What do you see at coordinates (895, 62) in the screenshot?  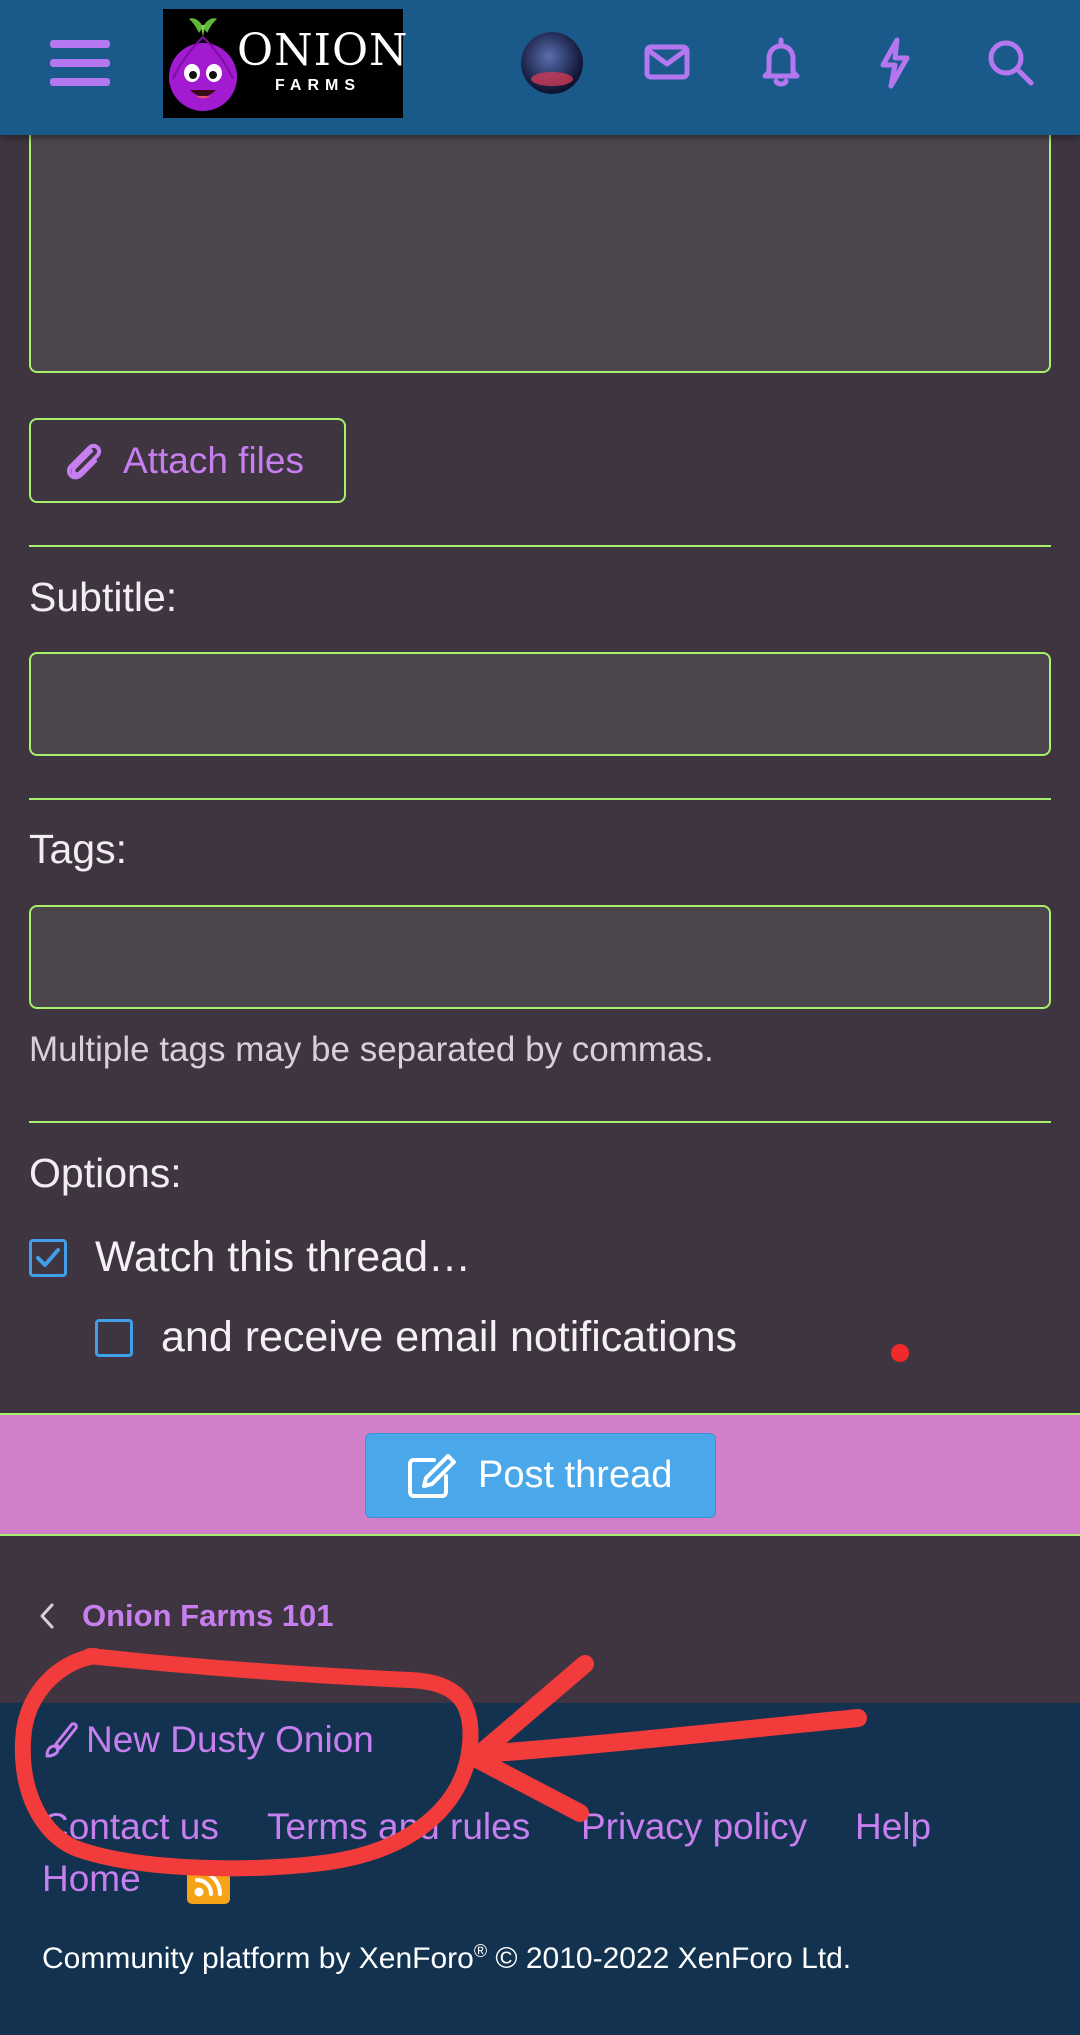 I see `bolt-icon` at bounding box center [895, 62].